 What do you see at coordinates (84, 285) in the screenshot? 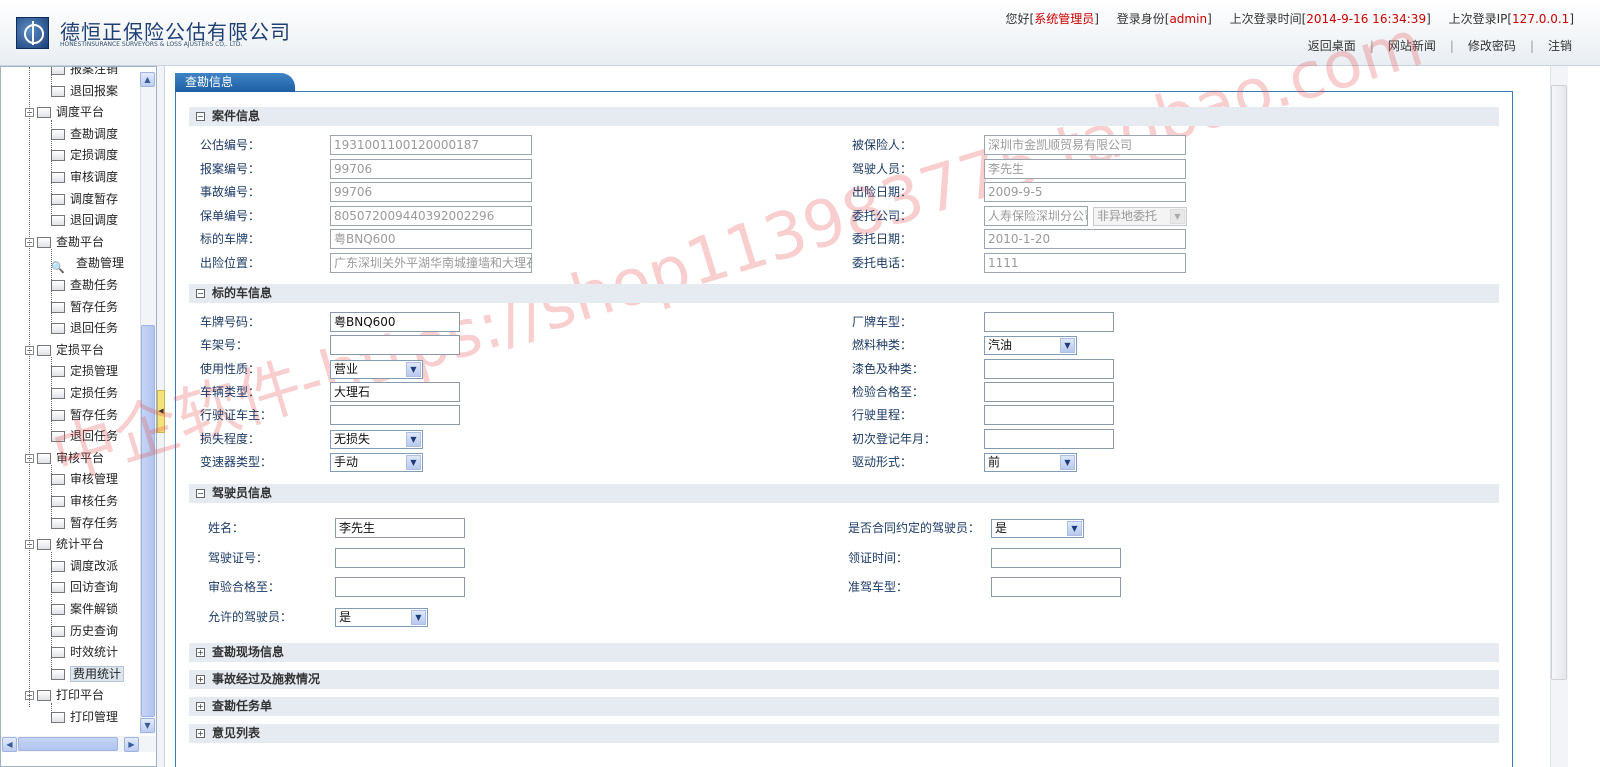
I see `tree-item: 查勘任务` at bounding box center [84, 285].